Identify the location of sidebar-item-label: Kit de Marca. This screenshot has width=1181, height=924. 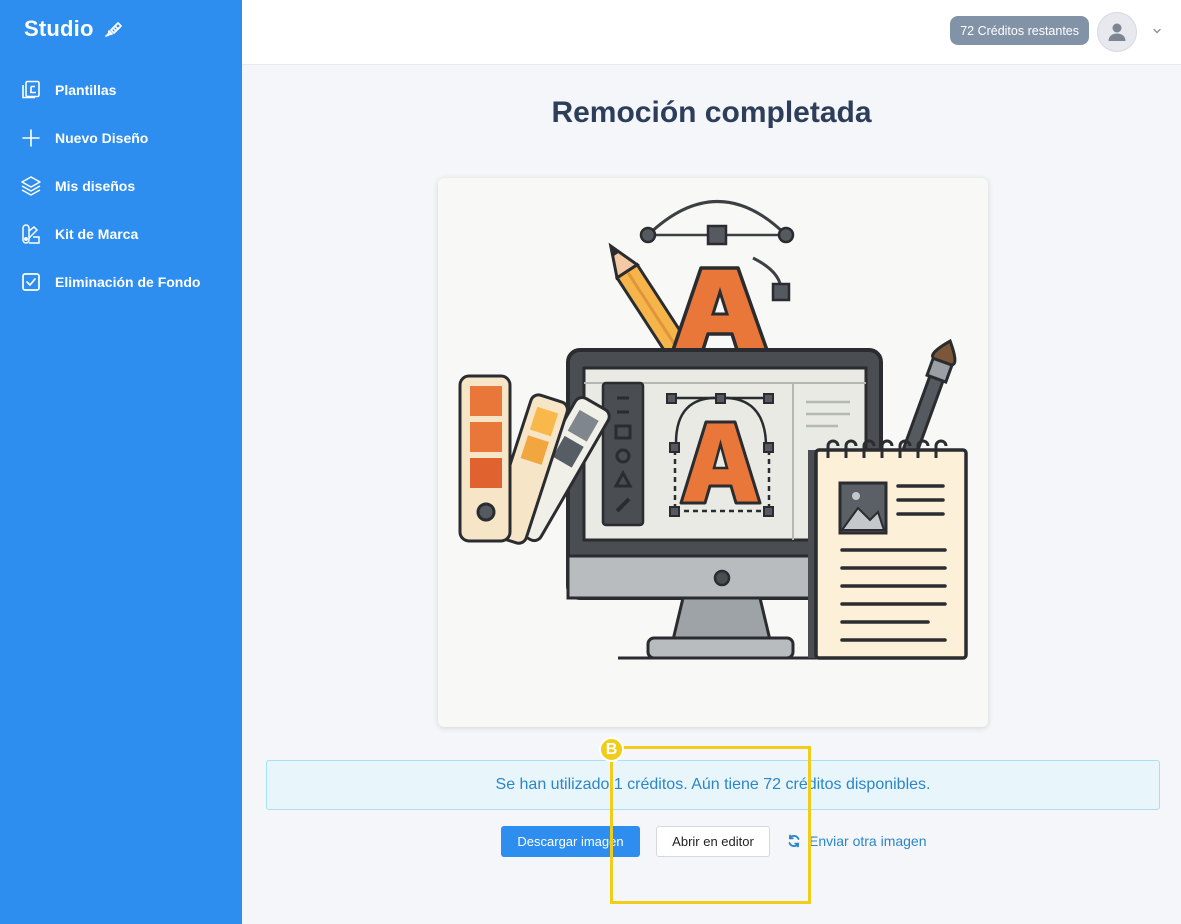
(97, 234).